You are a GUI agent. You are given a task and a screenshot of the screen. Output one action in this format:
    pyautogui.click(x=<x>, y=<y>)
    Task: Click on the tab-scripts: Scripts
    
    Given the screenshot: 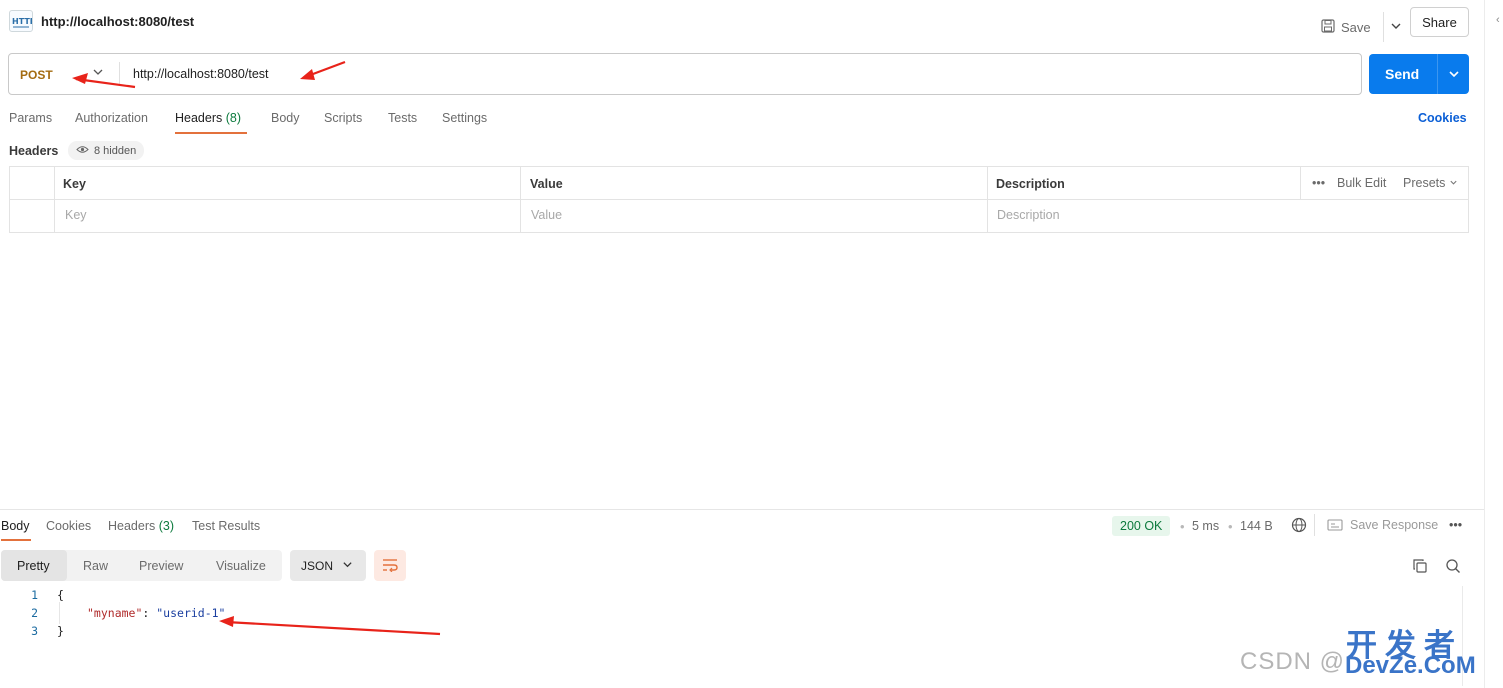 What is the action you would take?
    pyautogui.click(x=343, y=118)
    